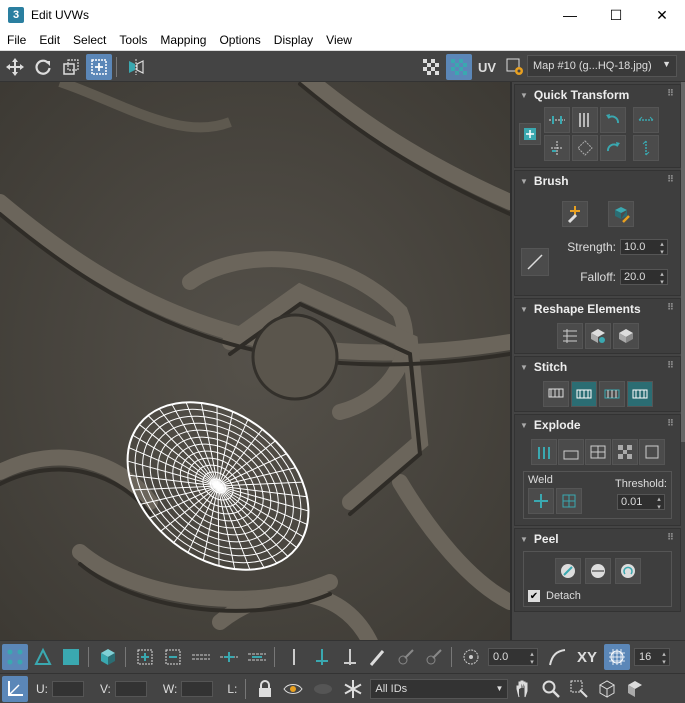 The image size is (685, 703). Describe the element at coordinates (597, 367) in the screenshot. I see `rollout-header-stitch: ▼ Stitch ⠿` at that location.